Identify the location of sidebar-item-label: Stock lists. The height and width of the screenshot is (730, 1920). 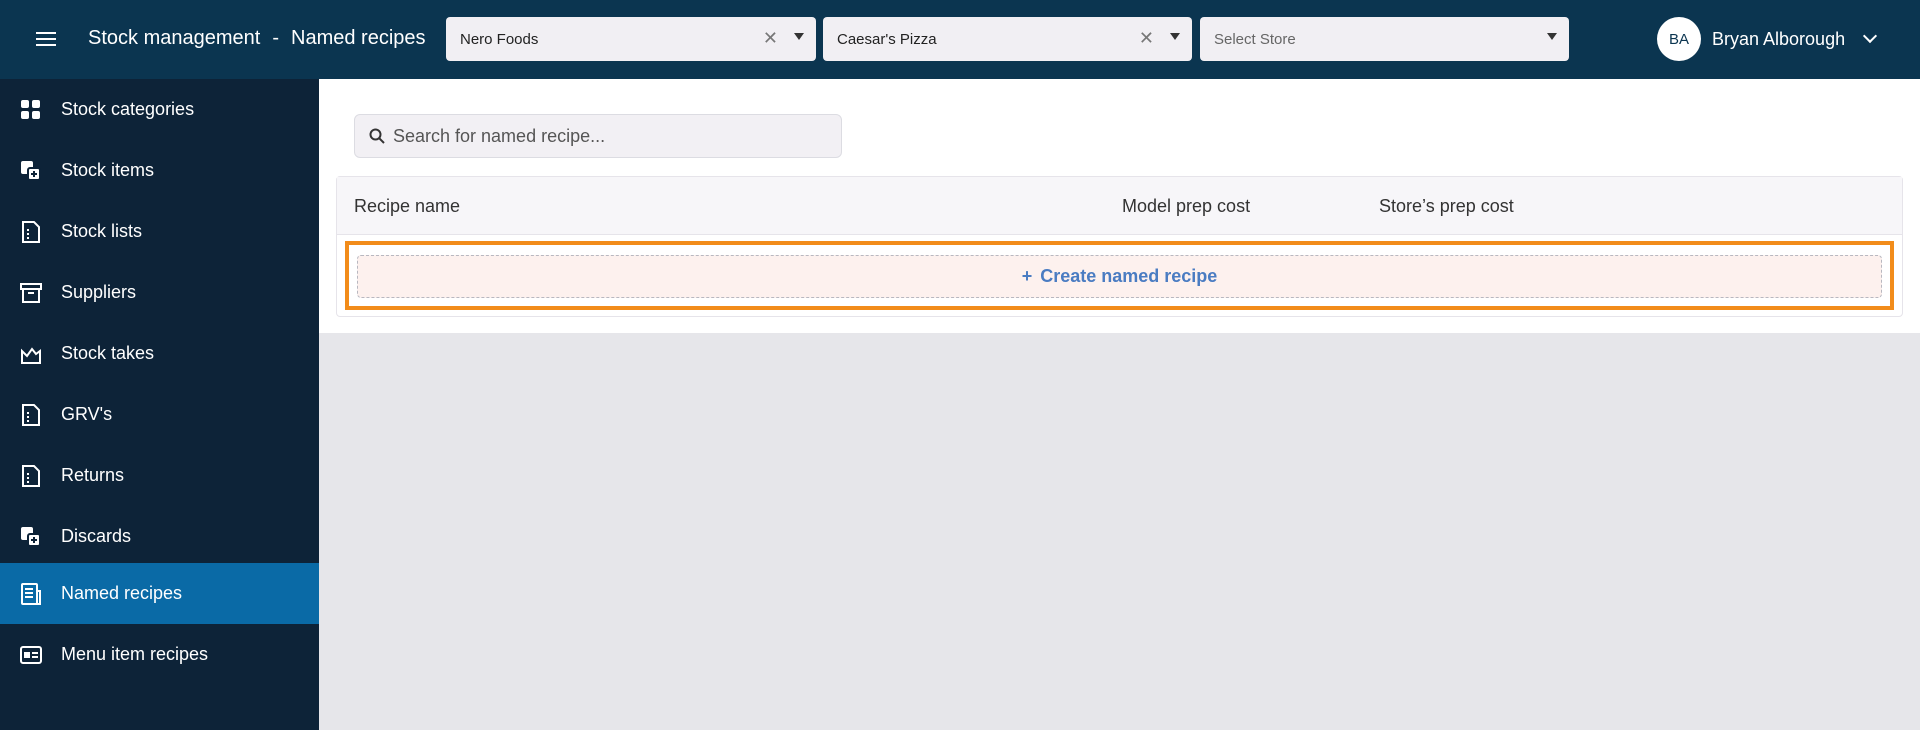
(102, 231).